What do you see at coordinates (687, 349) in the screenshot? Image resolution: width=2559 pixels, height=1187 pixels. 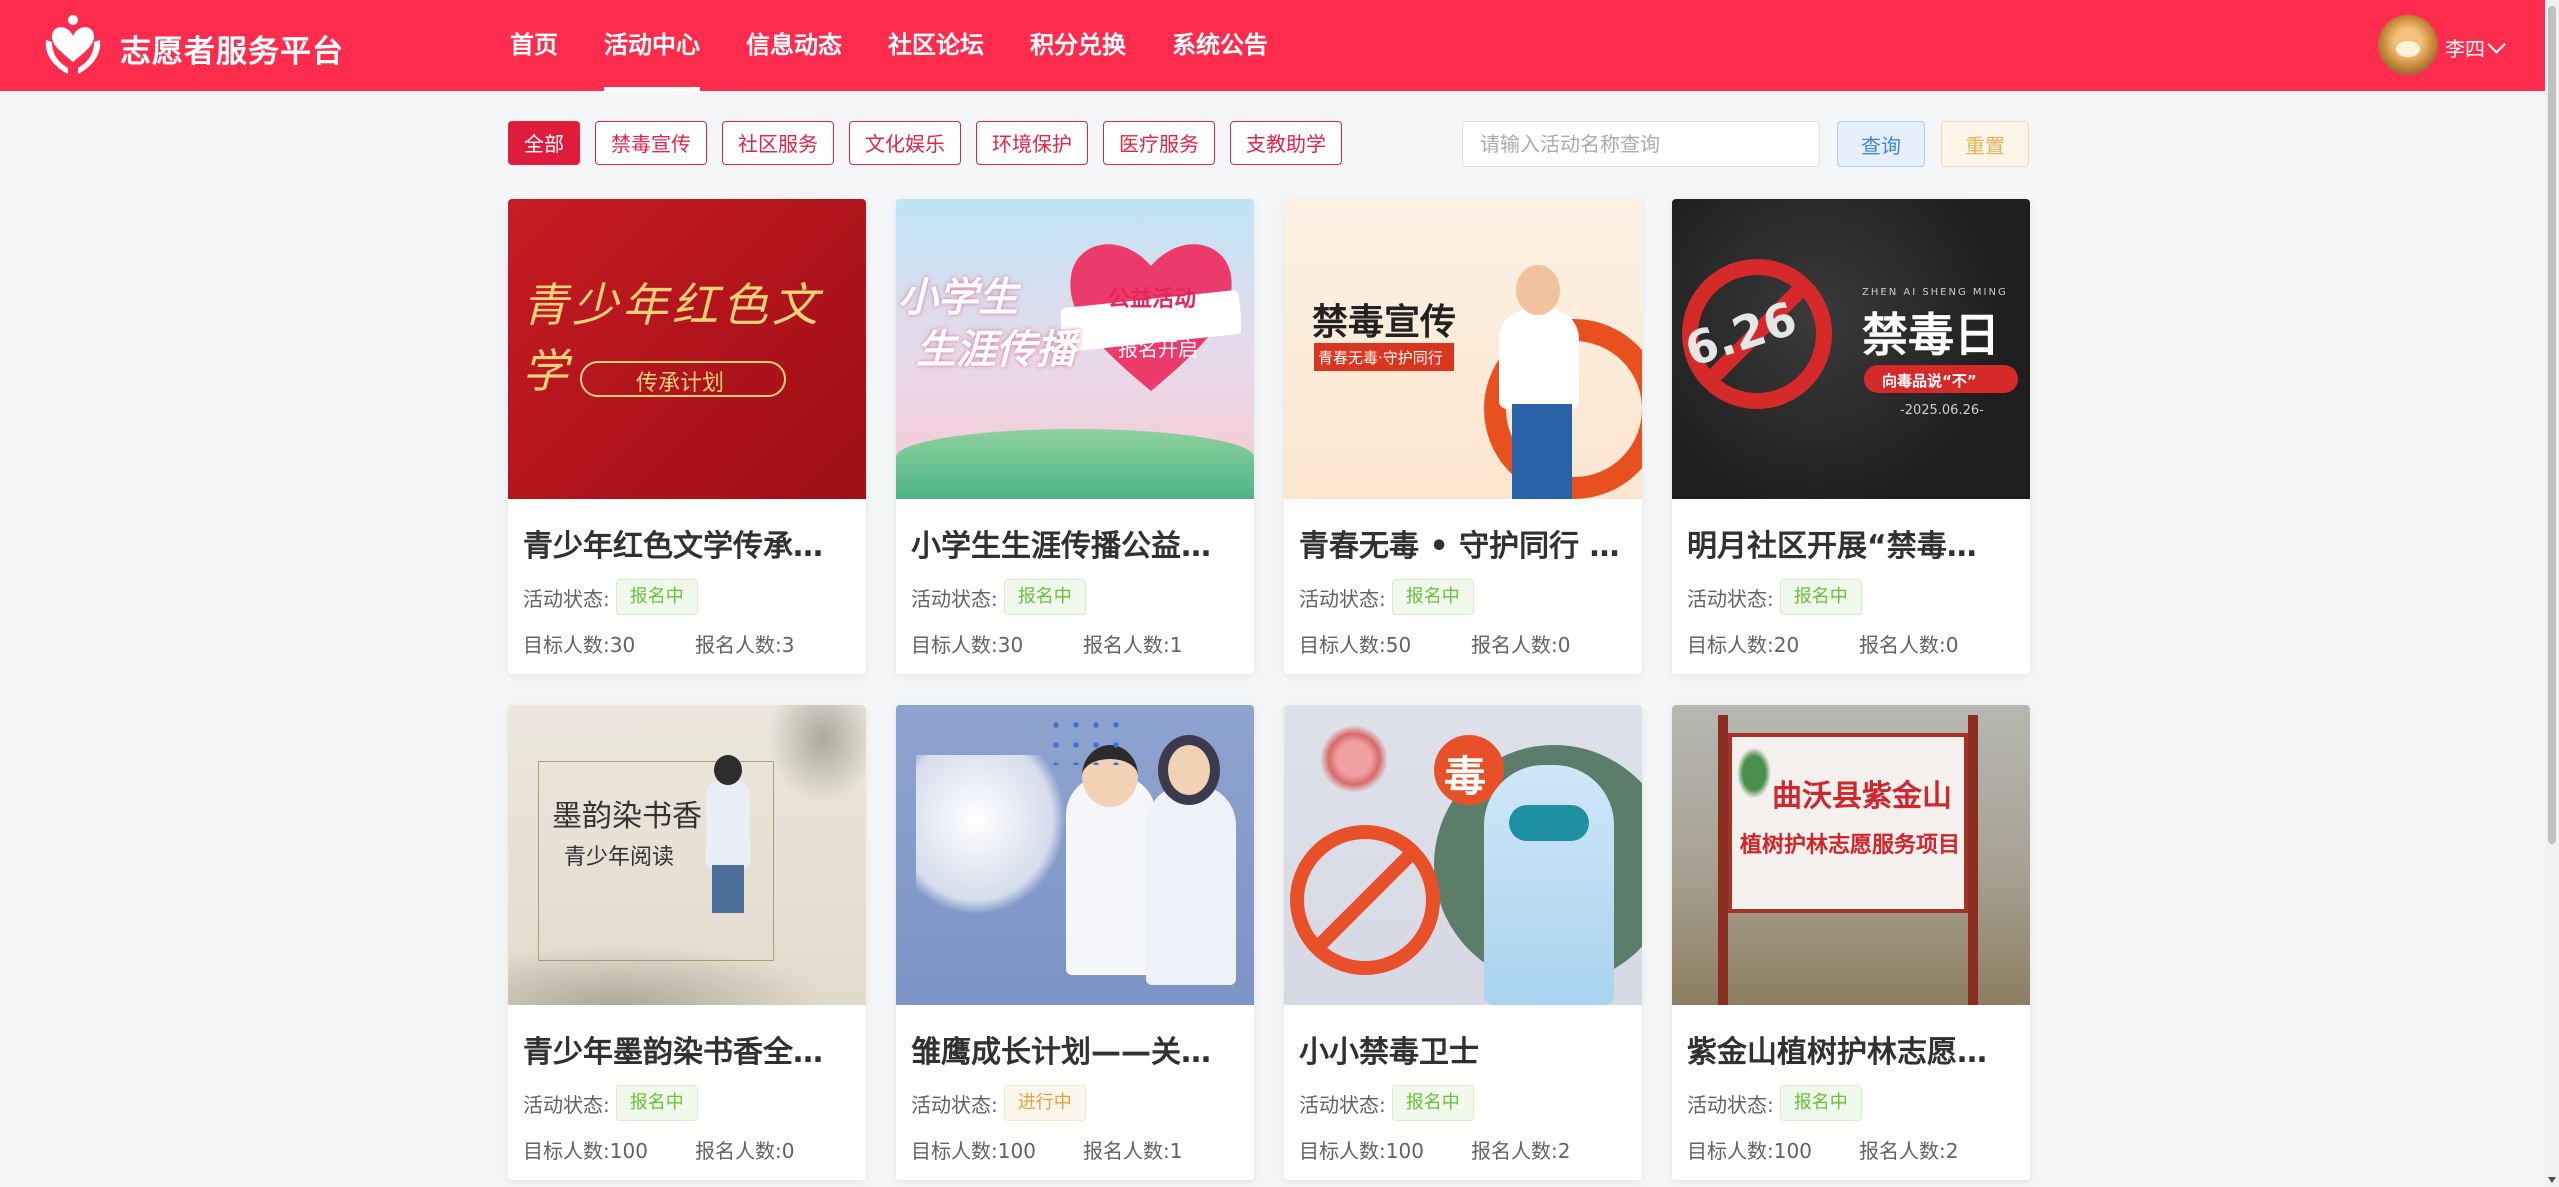 I see `activity-image: 青少年红色文学 传承计划` at bounding box center [687, 349].